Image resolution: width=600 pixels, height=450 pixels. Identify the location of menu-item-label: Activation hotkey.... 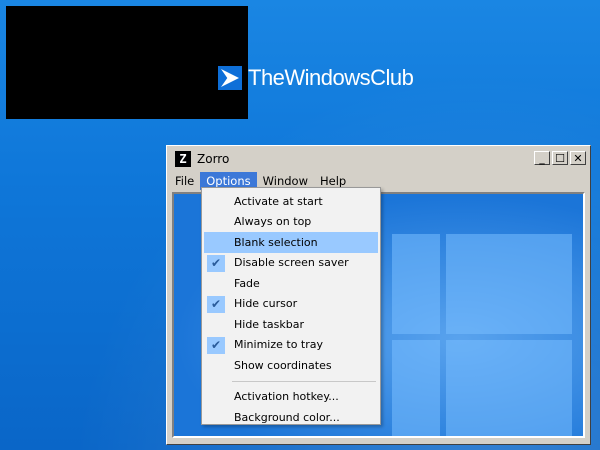
(286, 397).